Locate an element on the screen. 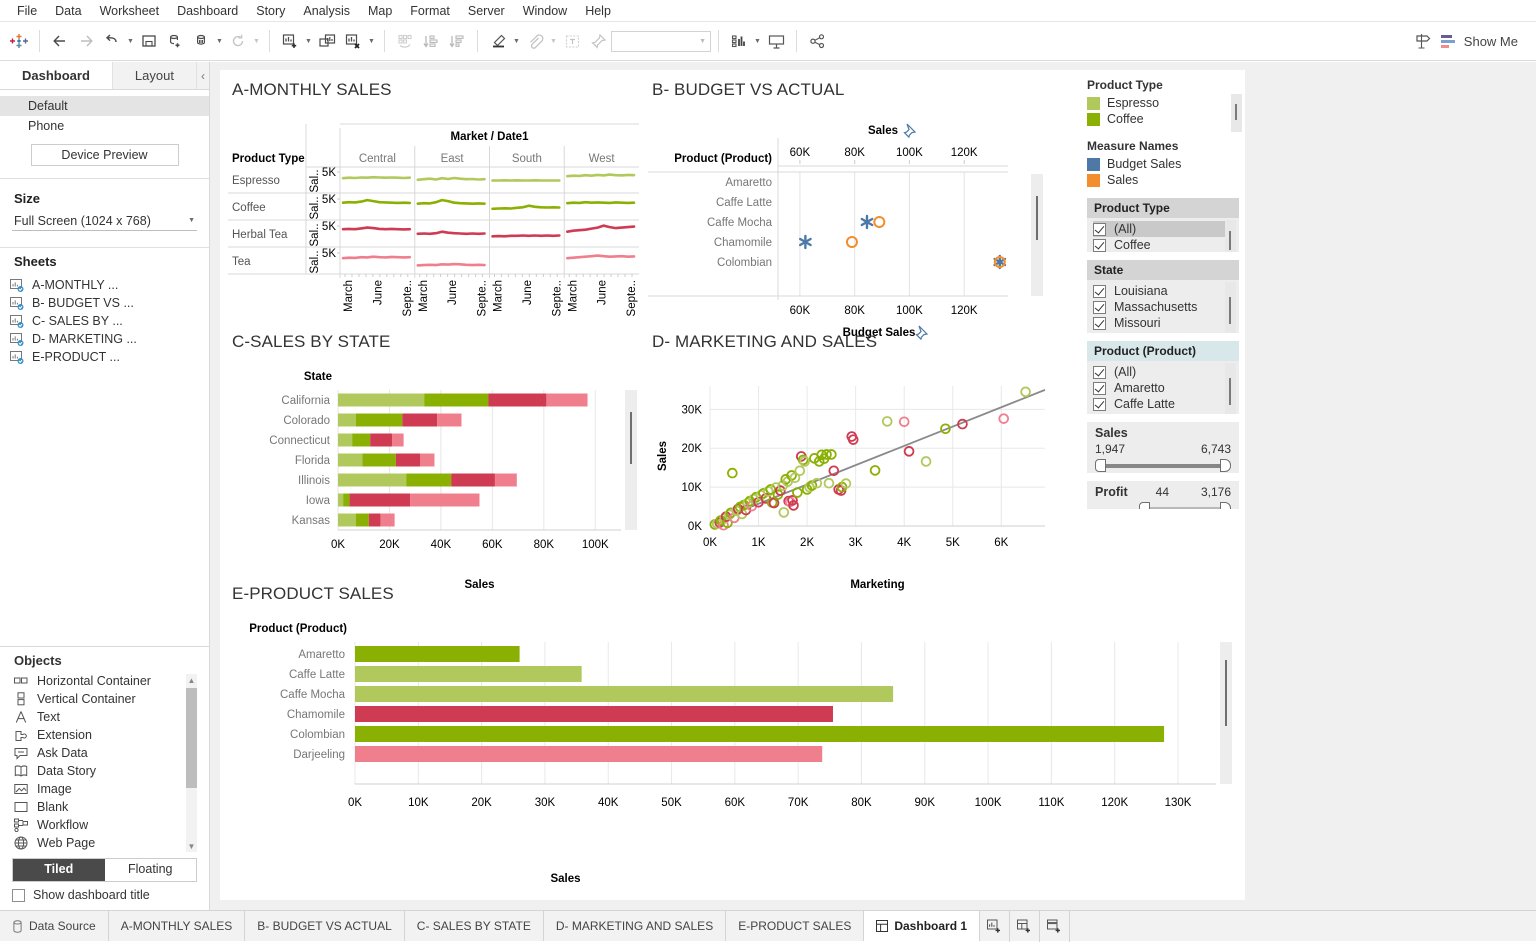 This screenshot has width=1536, height=942. size-select: Full Screen (1024 x 768) ▼ is located at coordinates (104, 221).